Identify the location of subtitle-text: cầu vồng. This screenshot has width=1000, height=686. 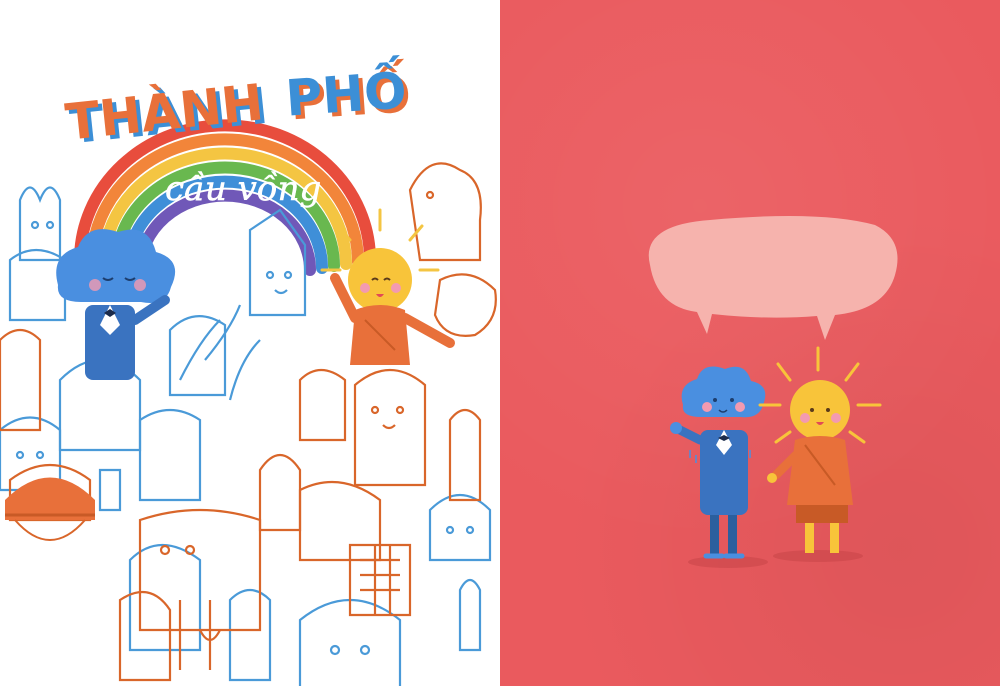
(243, 189).